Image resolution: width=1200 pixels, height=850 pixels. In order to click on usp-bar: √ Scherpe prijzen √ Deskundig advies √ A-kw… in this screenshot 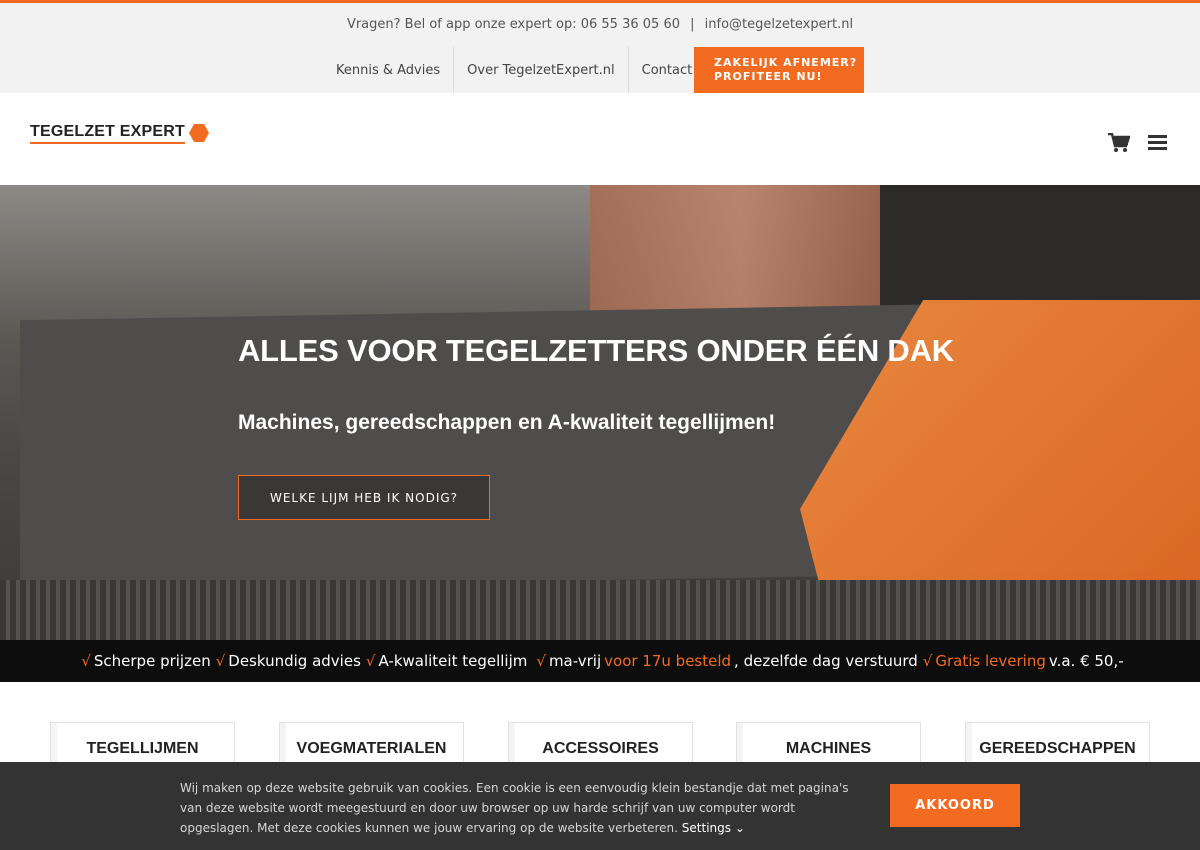, I will do `click(600, 661)`.